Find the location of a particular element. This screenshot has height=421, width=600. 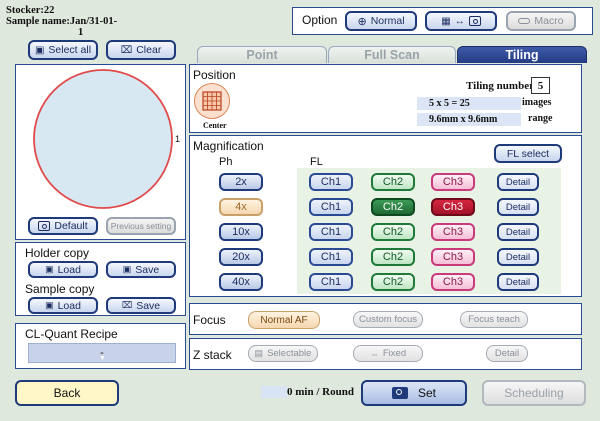

ch3-20x-button: Ch3 is located at coordinates (453, 257).